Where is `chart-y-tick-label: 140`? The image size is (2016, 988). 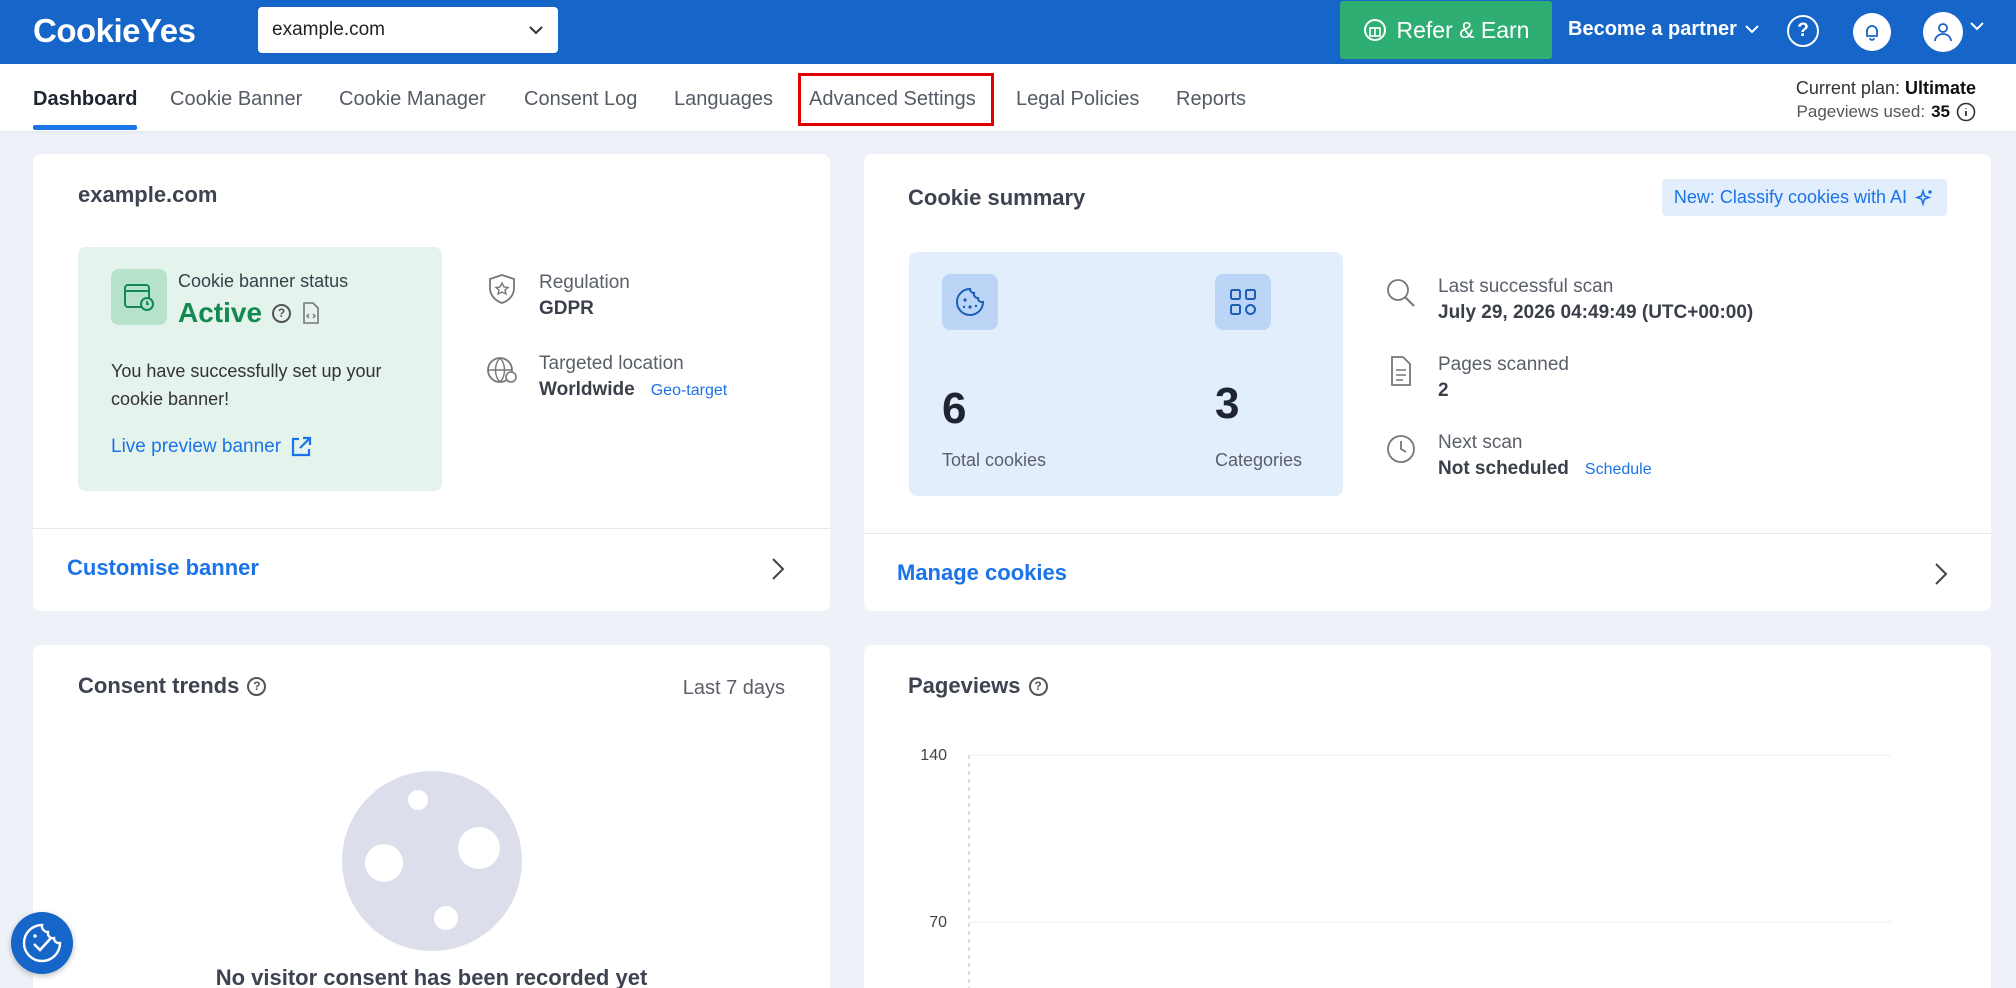
chart-y-tick-label: 140 is located at coordinates (933, 755).